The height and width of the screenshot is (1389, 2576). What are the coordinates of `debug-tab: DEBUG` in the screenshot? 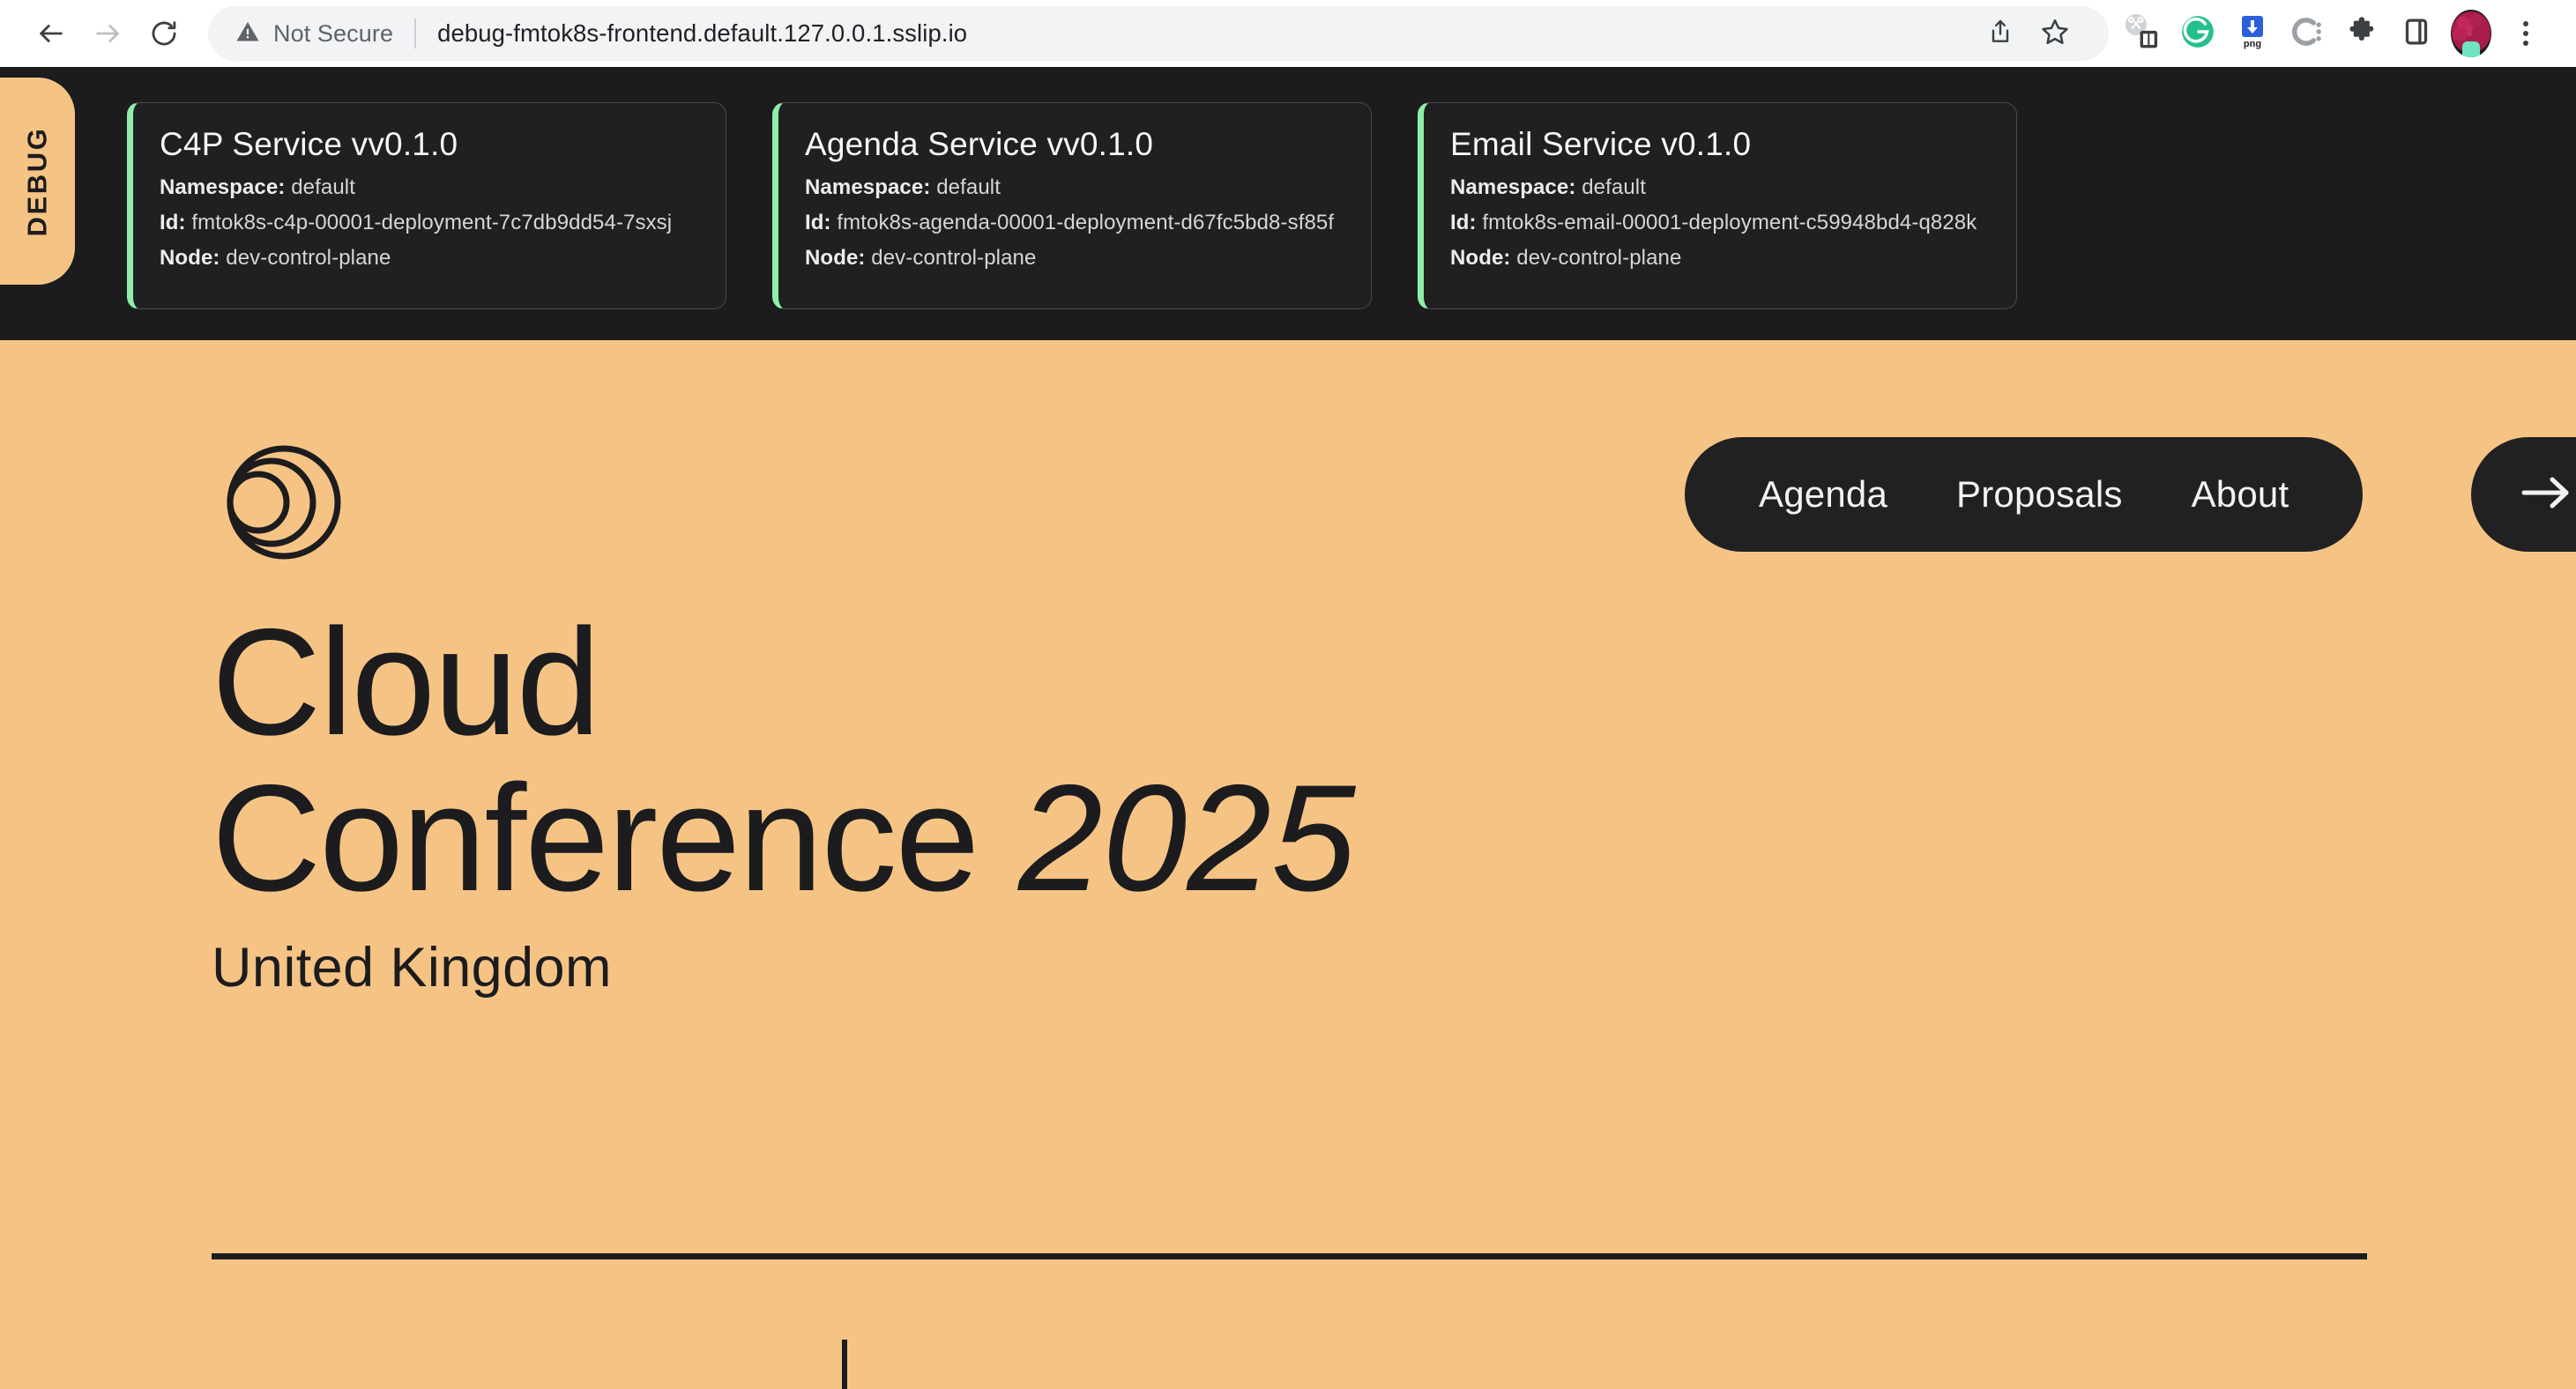 It's located at (38, 182).